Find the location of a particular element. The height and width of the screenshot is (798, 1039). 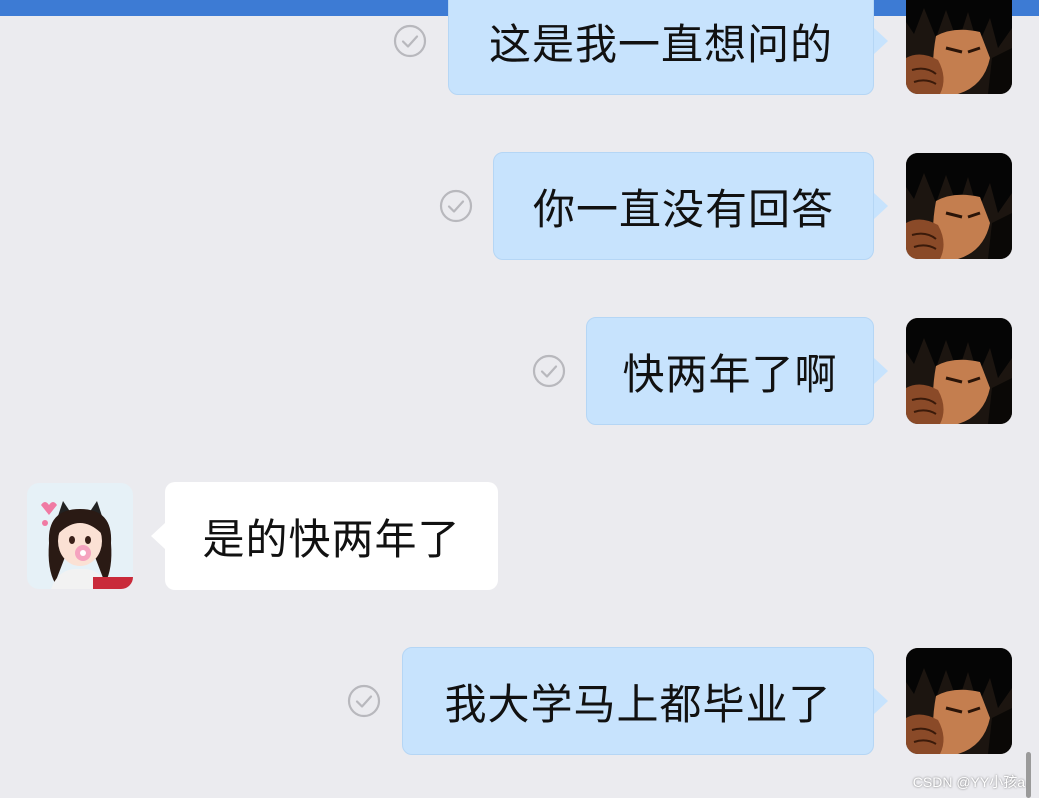

message-bubble-outgoing: 我大学马上都毕业了 is located at coordinates (638, 701).